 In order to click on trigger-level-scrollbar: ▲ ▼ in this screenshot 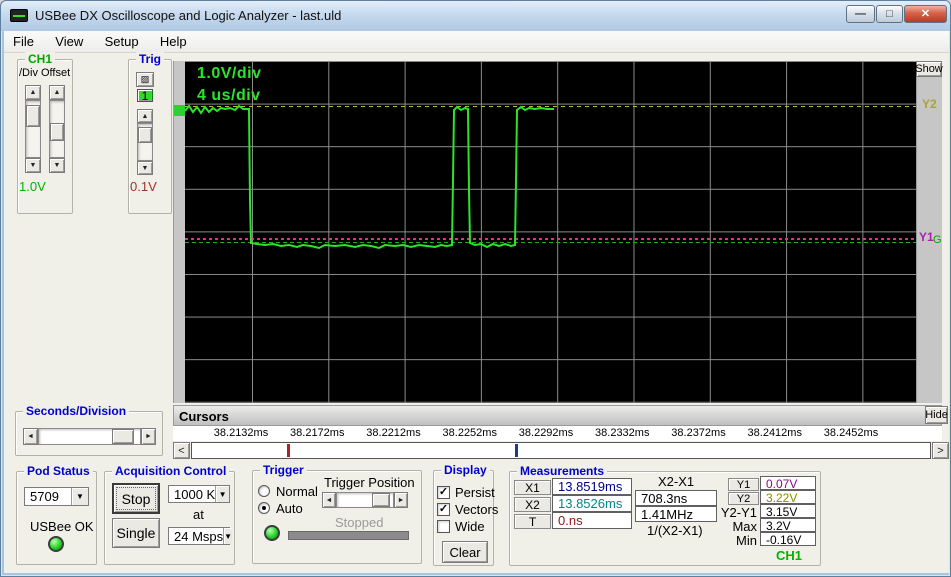, I will do `click(145, 142)`.